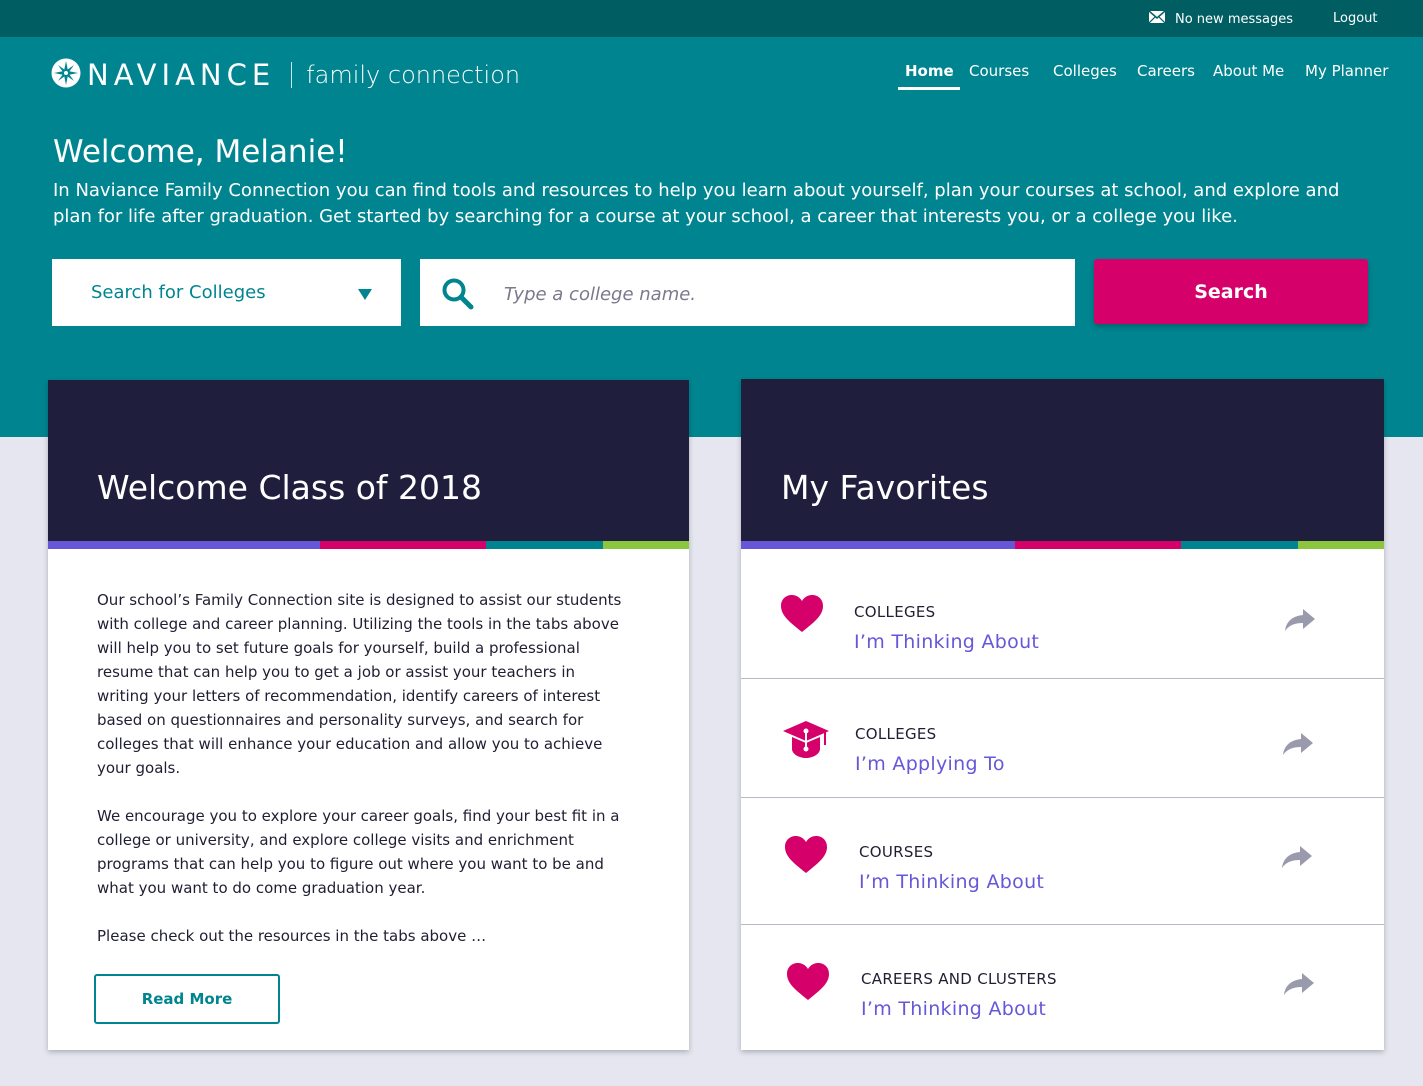 The width and height of the screenshot is (1423, 1086). What do you see at coordinates (1062, 738) in the screenshot?
I see `favorite-colleges-applying: COLLEGES I’m Applying To` at bounding box center [1062, 738].